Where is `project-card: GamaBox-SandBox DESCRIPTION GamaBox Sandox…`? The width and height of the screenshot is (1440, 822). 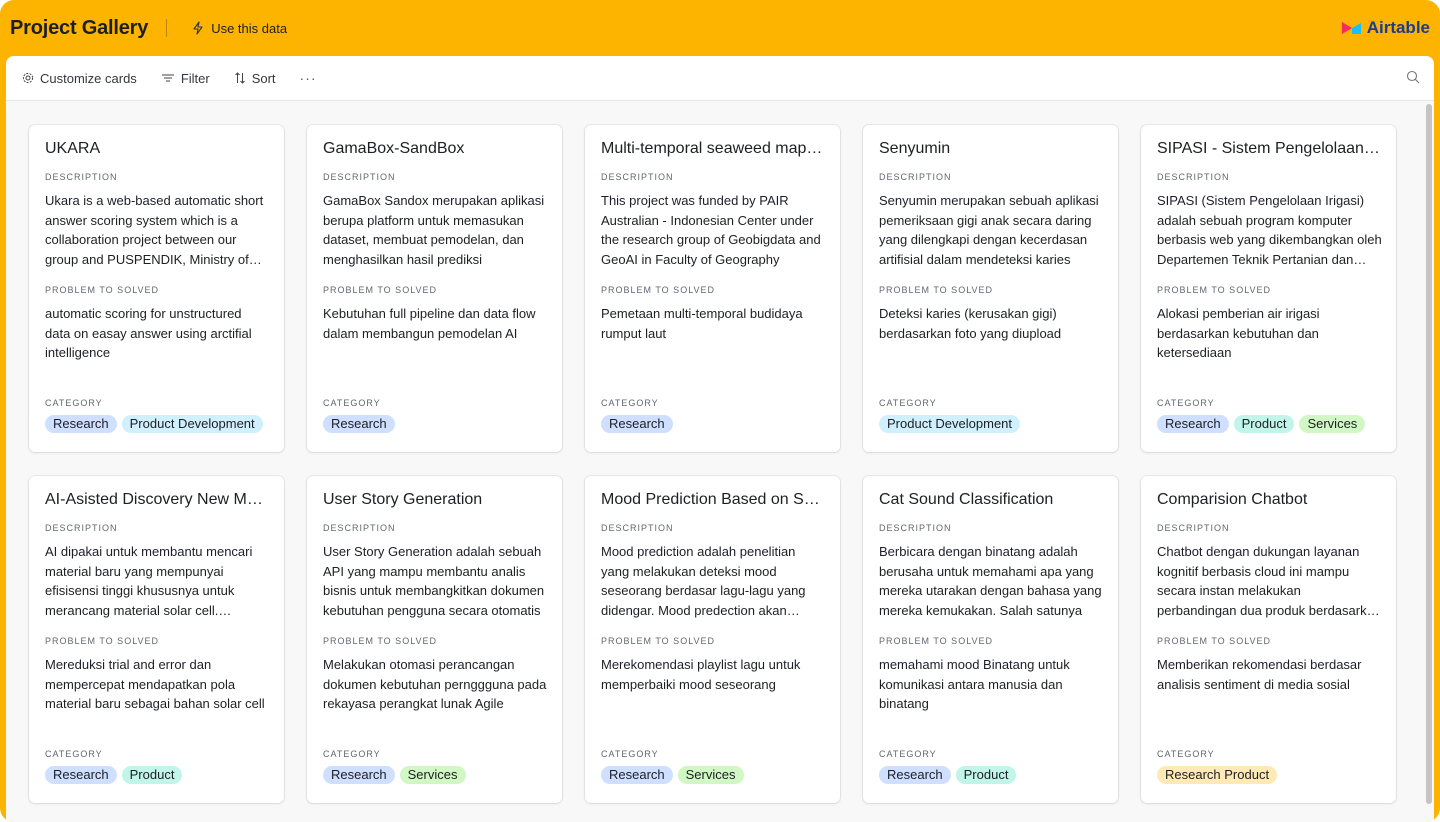
project-card: GamaBox-SandBox DESCRIPTION GamaBox Sandox… is located at coordinates (434, 288).